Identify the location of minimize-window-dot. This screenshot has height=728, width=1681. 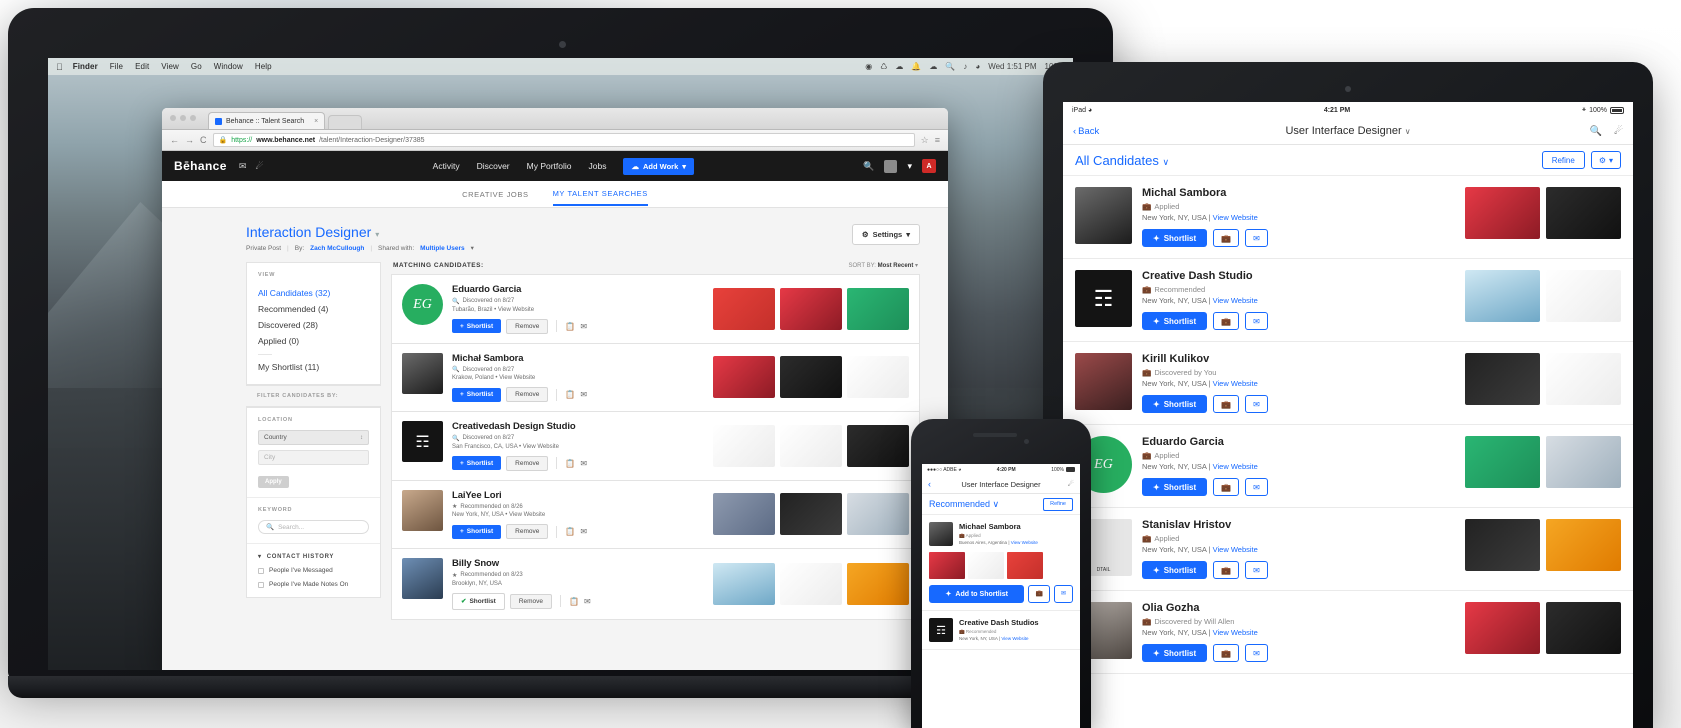
(183, 118).